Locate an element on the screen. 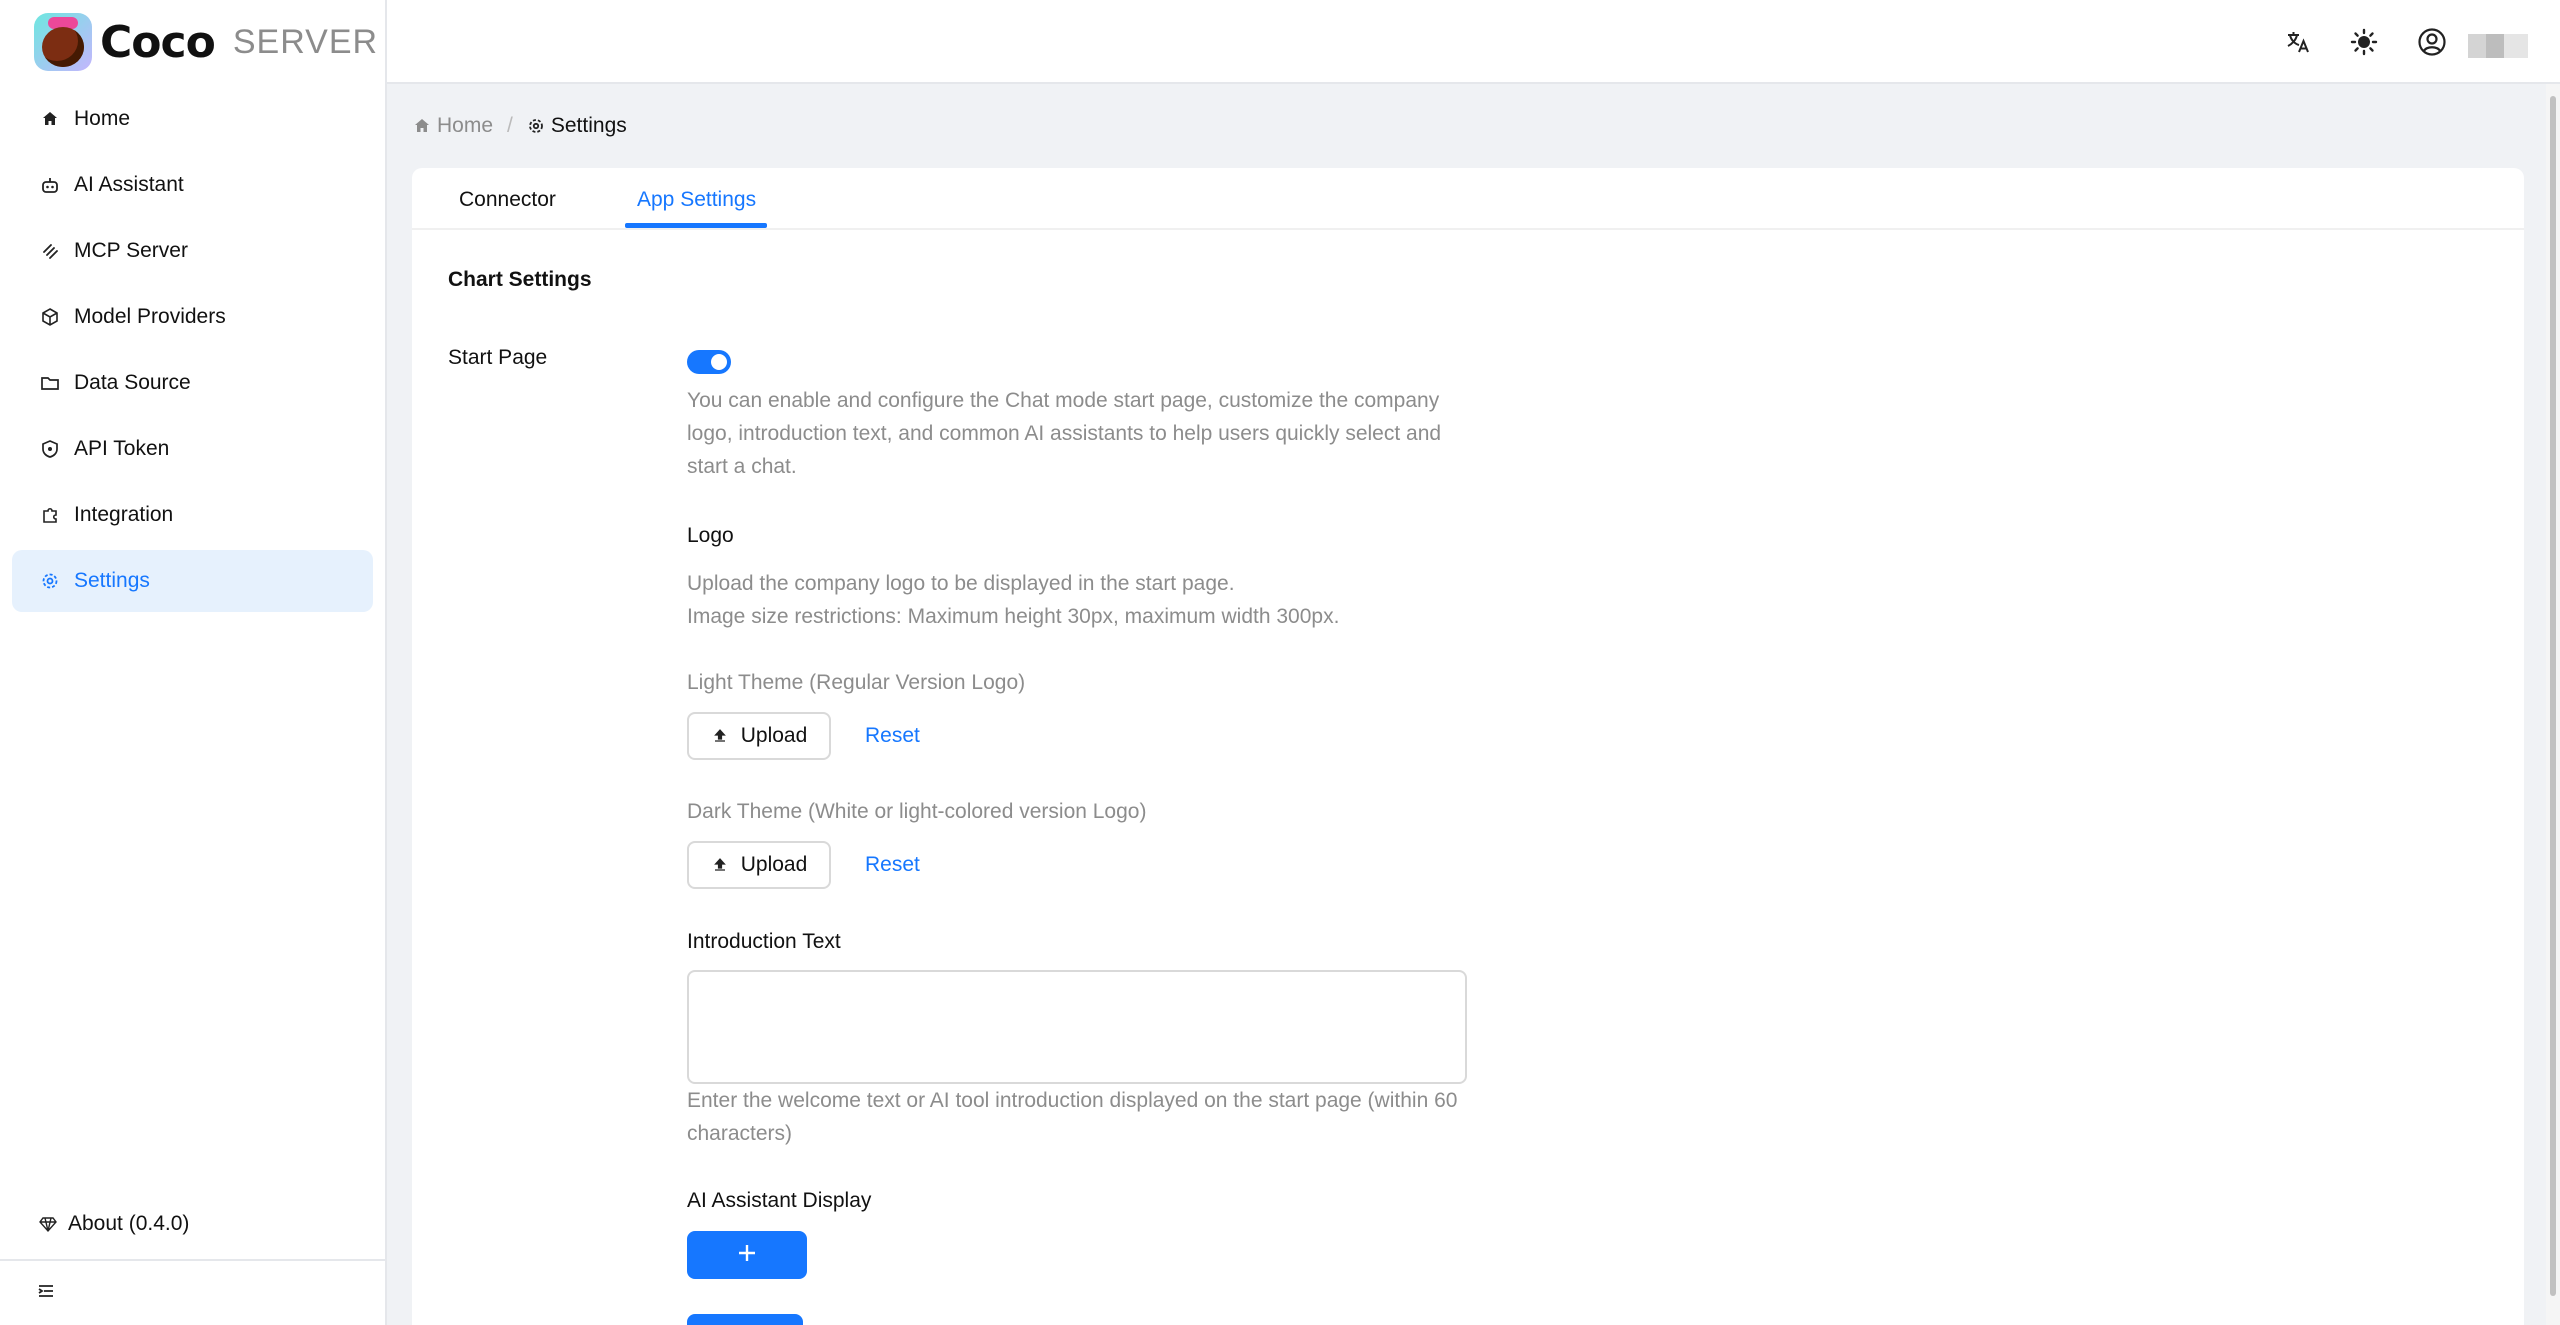 This screenshot has height=1325, width=2560. about-label: About (0.4.0) is located at coordinates (129, 1223).